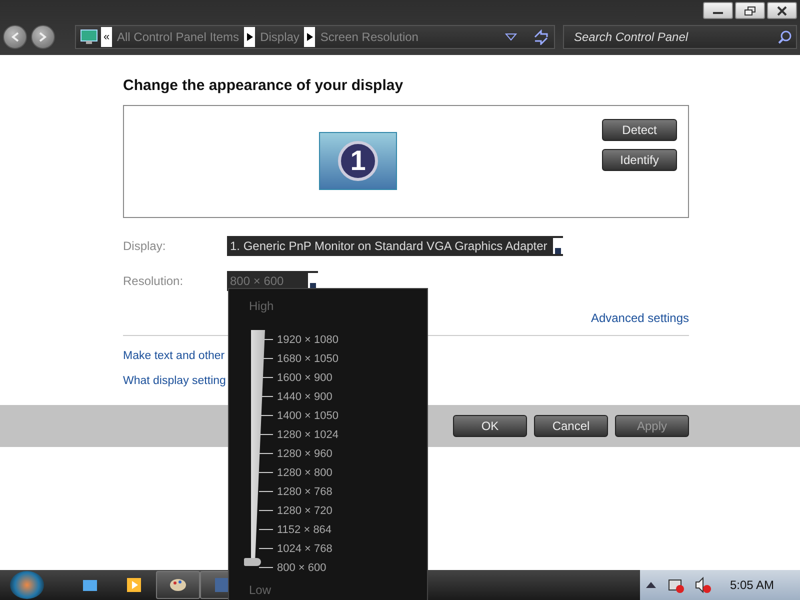  I want to click on advanced-settings-link: Advanced settings, so click(639, 318).